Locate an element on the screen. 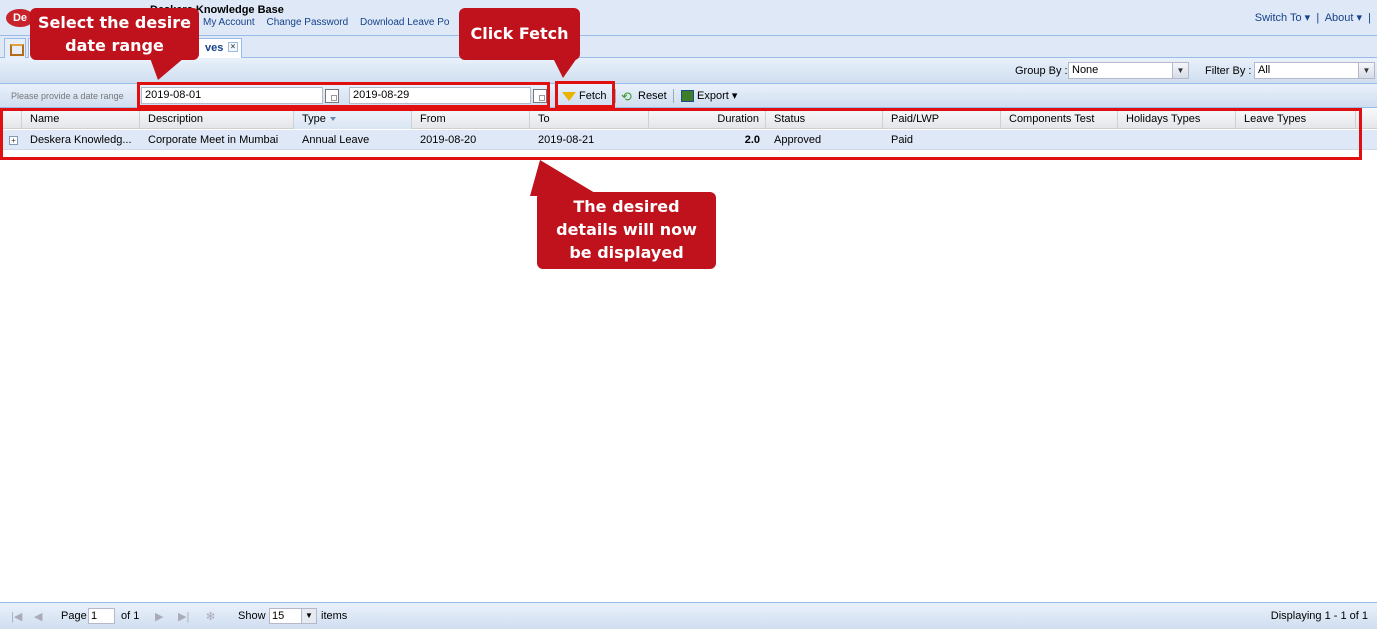  top-right-menu: Switch To ▾ | About ▾ | is located at coordinates (1313, 17).